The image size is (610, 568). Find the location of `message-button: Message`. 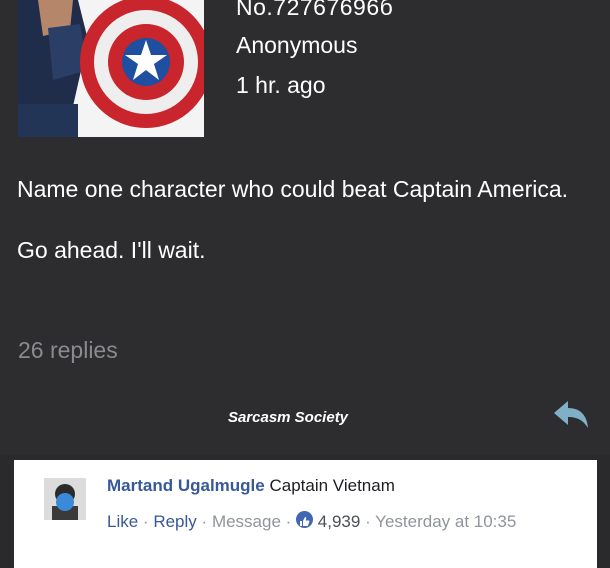

message-button: Message is located at coordinates (246, 521).